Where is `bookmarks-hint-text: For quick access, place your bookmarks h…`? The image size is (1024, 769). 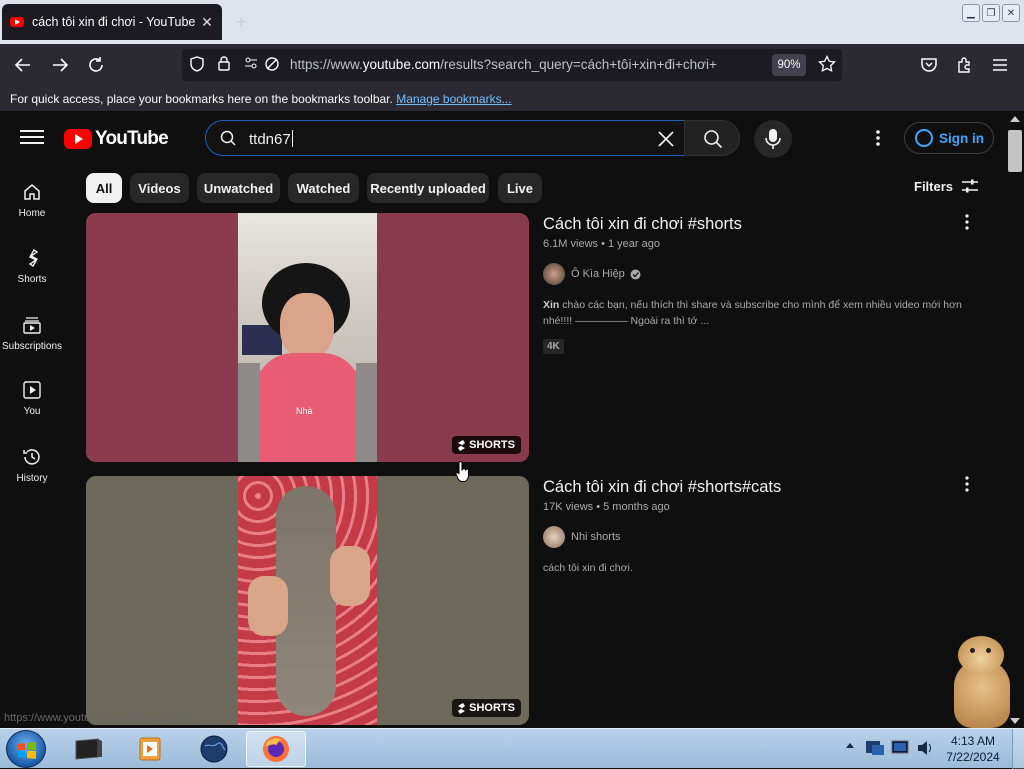 bookmarks-hint-text: For quick access, place your bookmarks h… is located at coordinates (201, 99).